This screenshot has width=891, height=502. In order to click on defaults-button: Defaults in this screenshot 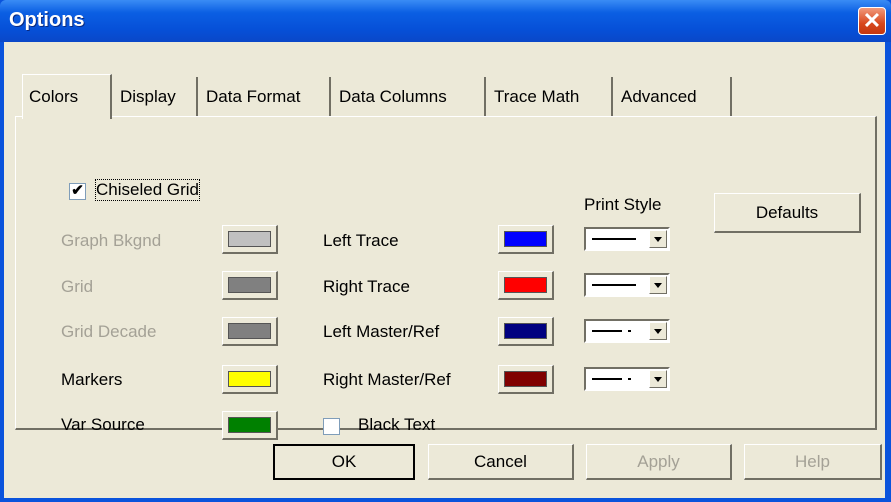, I will do `click(787, 213)`.